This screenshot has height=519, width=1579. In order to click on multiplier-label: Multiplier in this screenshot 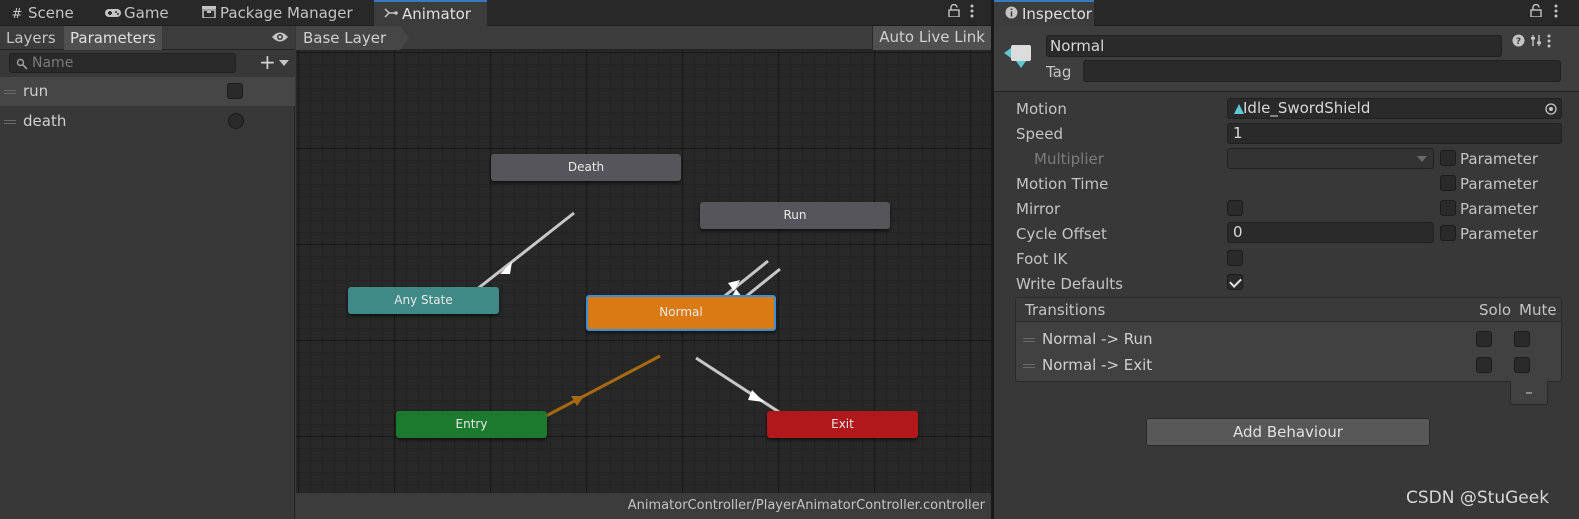, I will do `click(1069, 159)`.